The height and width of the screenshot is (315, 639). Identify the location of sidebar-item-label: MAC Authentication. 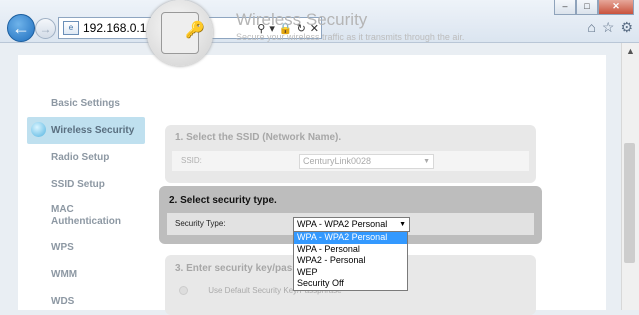
(86, 215).